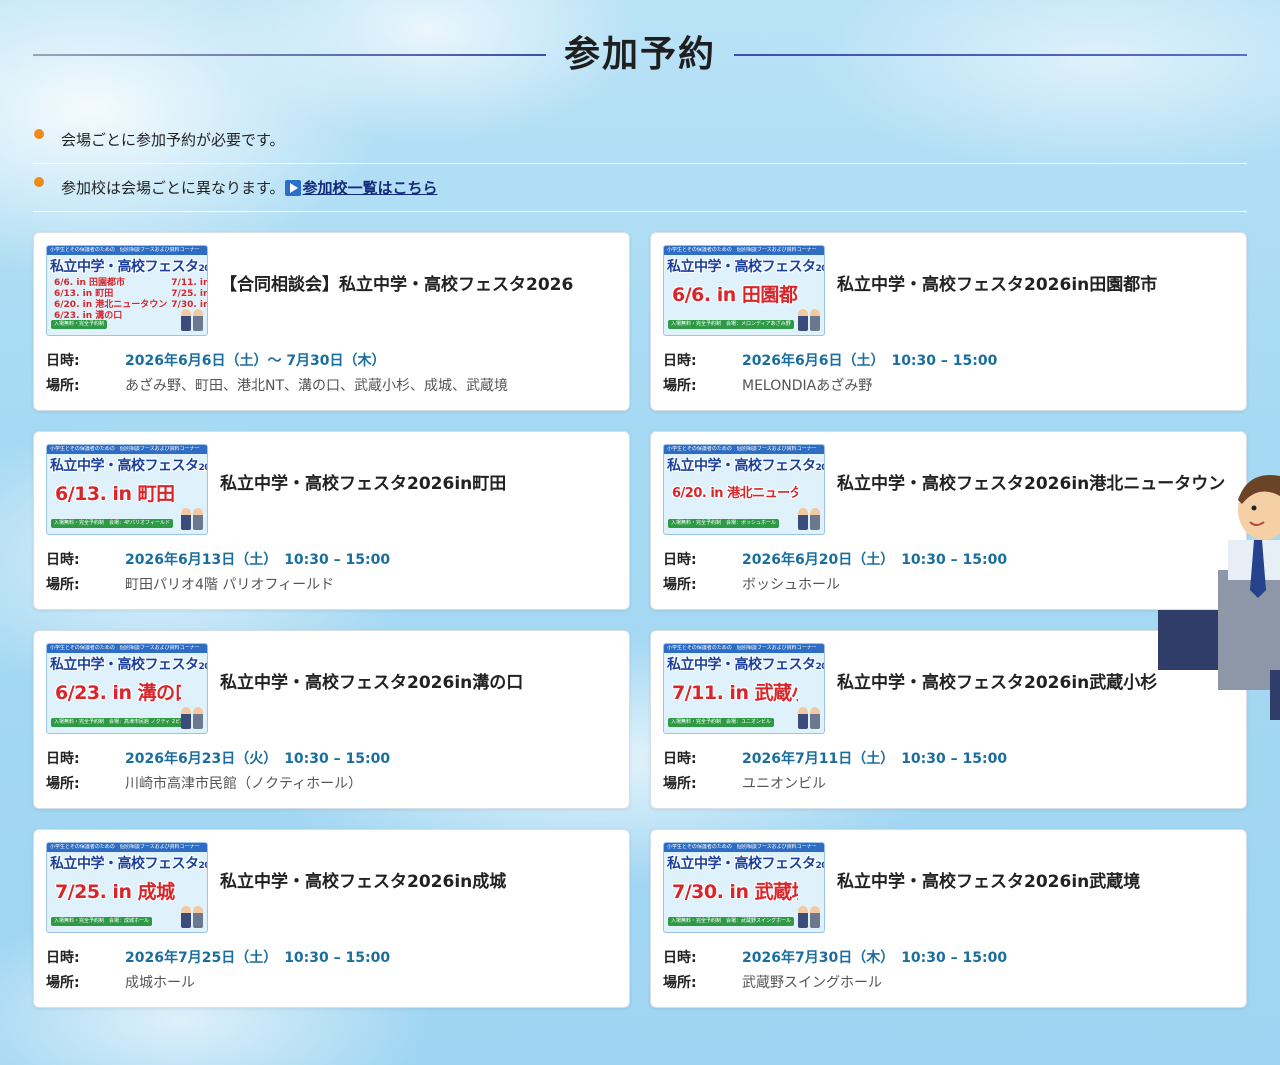  I want to click on event-date: 2026年7月25日（土） 10:30 – 15:00, so click(258, 958).